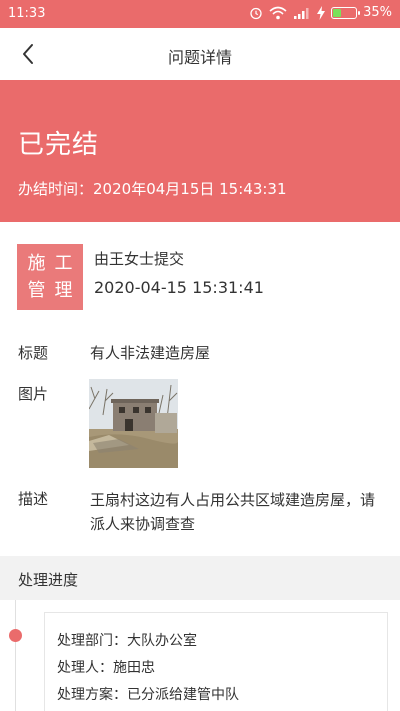  I want to click on category-char: 施, so click(36, 263).